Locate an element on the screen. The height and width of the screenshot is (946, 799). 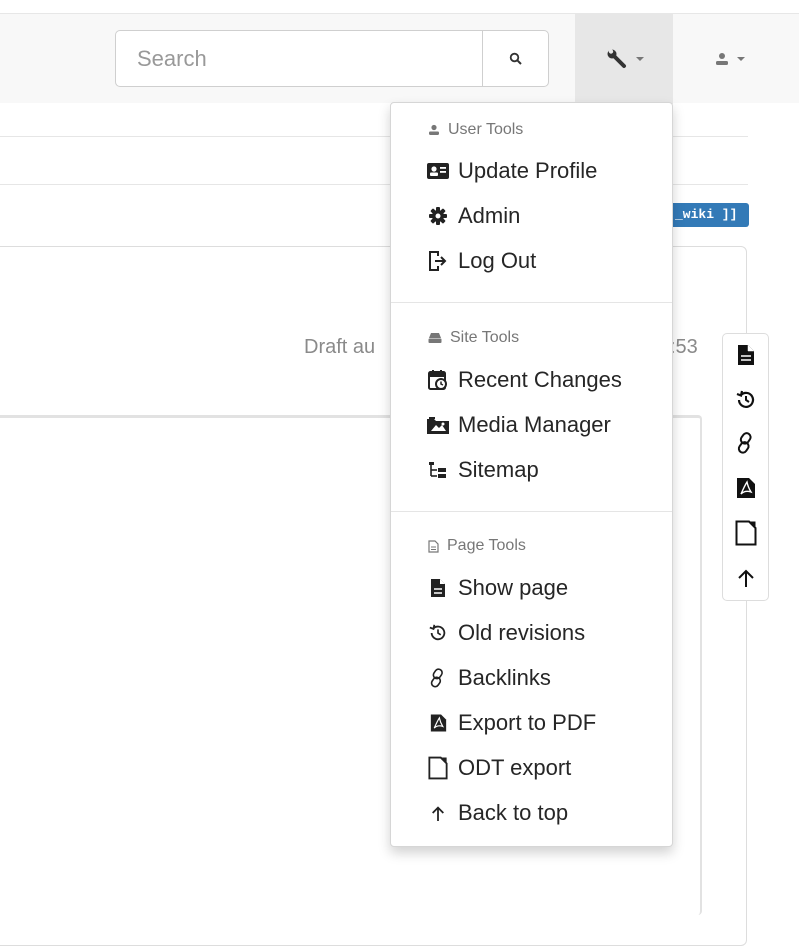
menu-item-sitemap: Sitemap is located at coordinates (482, 470).